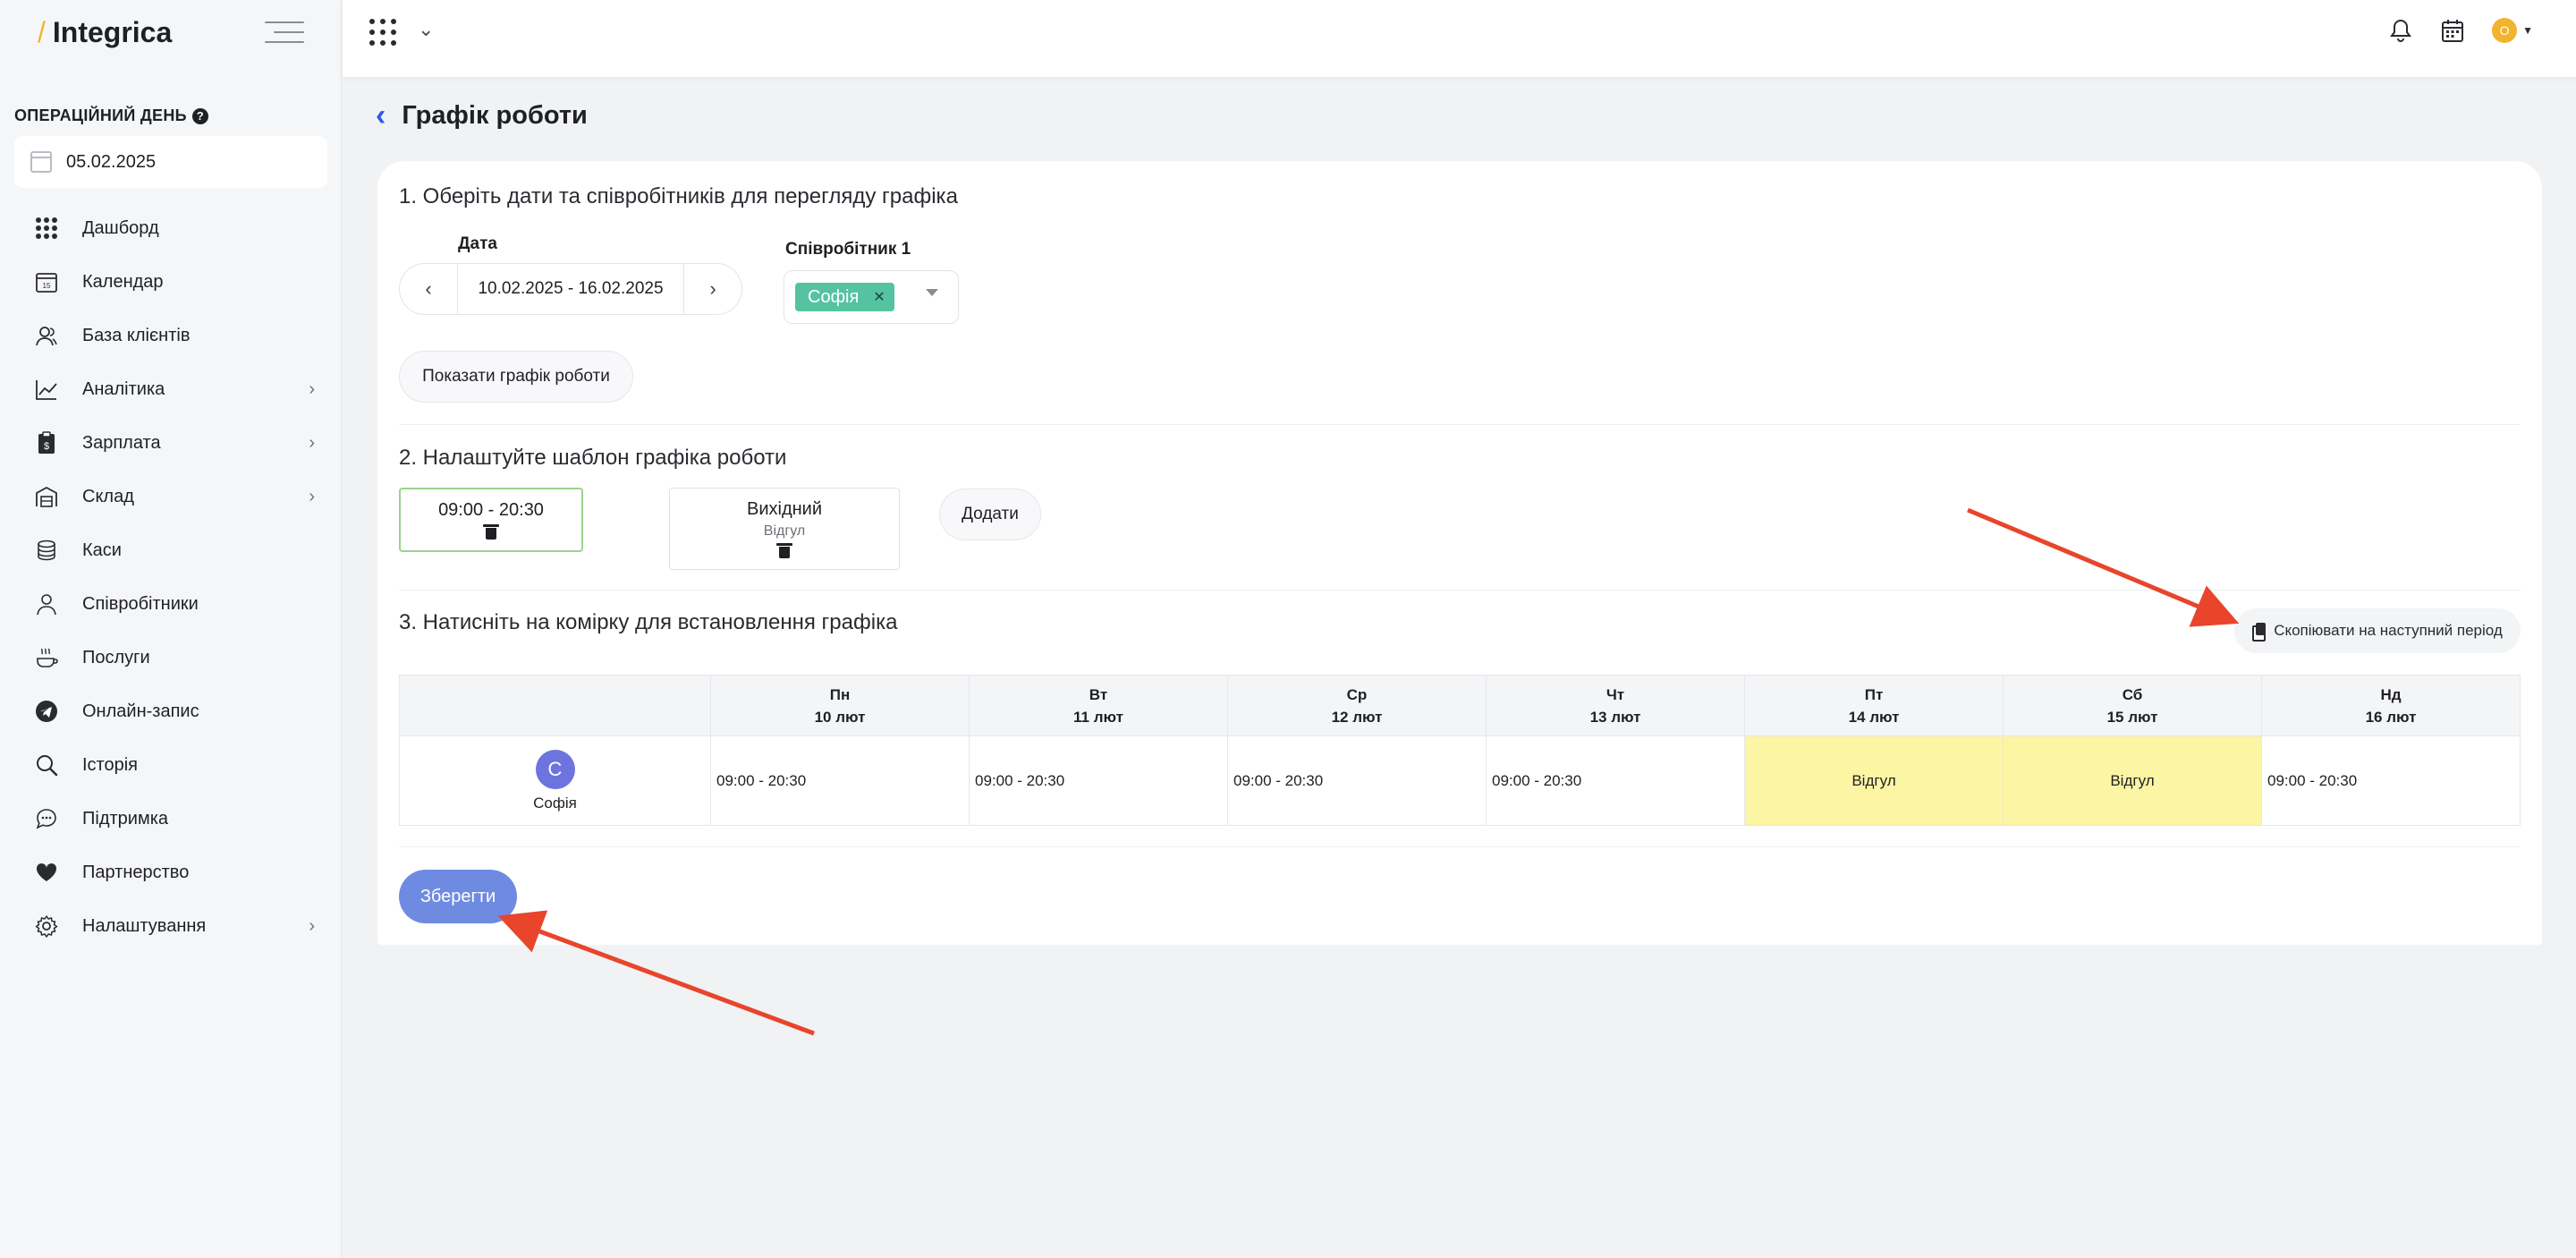 This screenshot has width=2576, height=1258. I want to click on template-work-shift: 09:00 - 20:30, so click(491, 520).